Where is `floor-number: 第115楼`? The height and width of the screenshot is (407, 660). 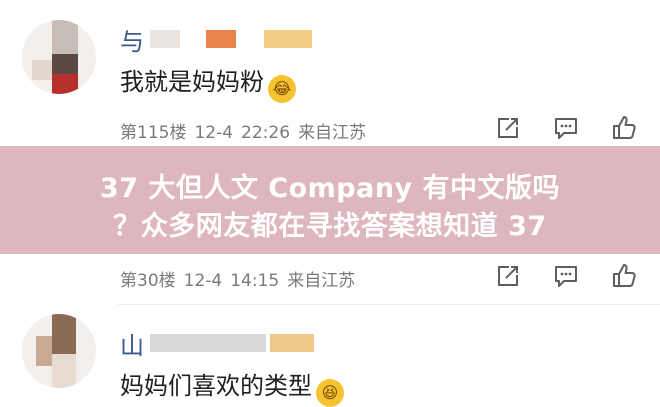
floor-number: 第115楼 is located at coordinates (153, 133).